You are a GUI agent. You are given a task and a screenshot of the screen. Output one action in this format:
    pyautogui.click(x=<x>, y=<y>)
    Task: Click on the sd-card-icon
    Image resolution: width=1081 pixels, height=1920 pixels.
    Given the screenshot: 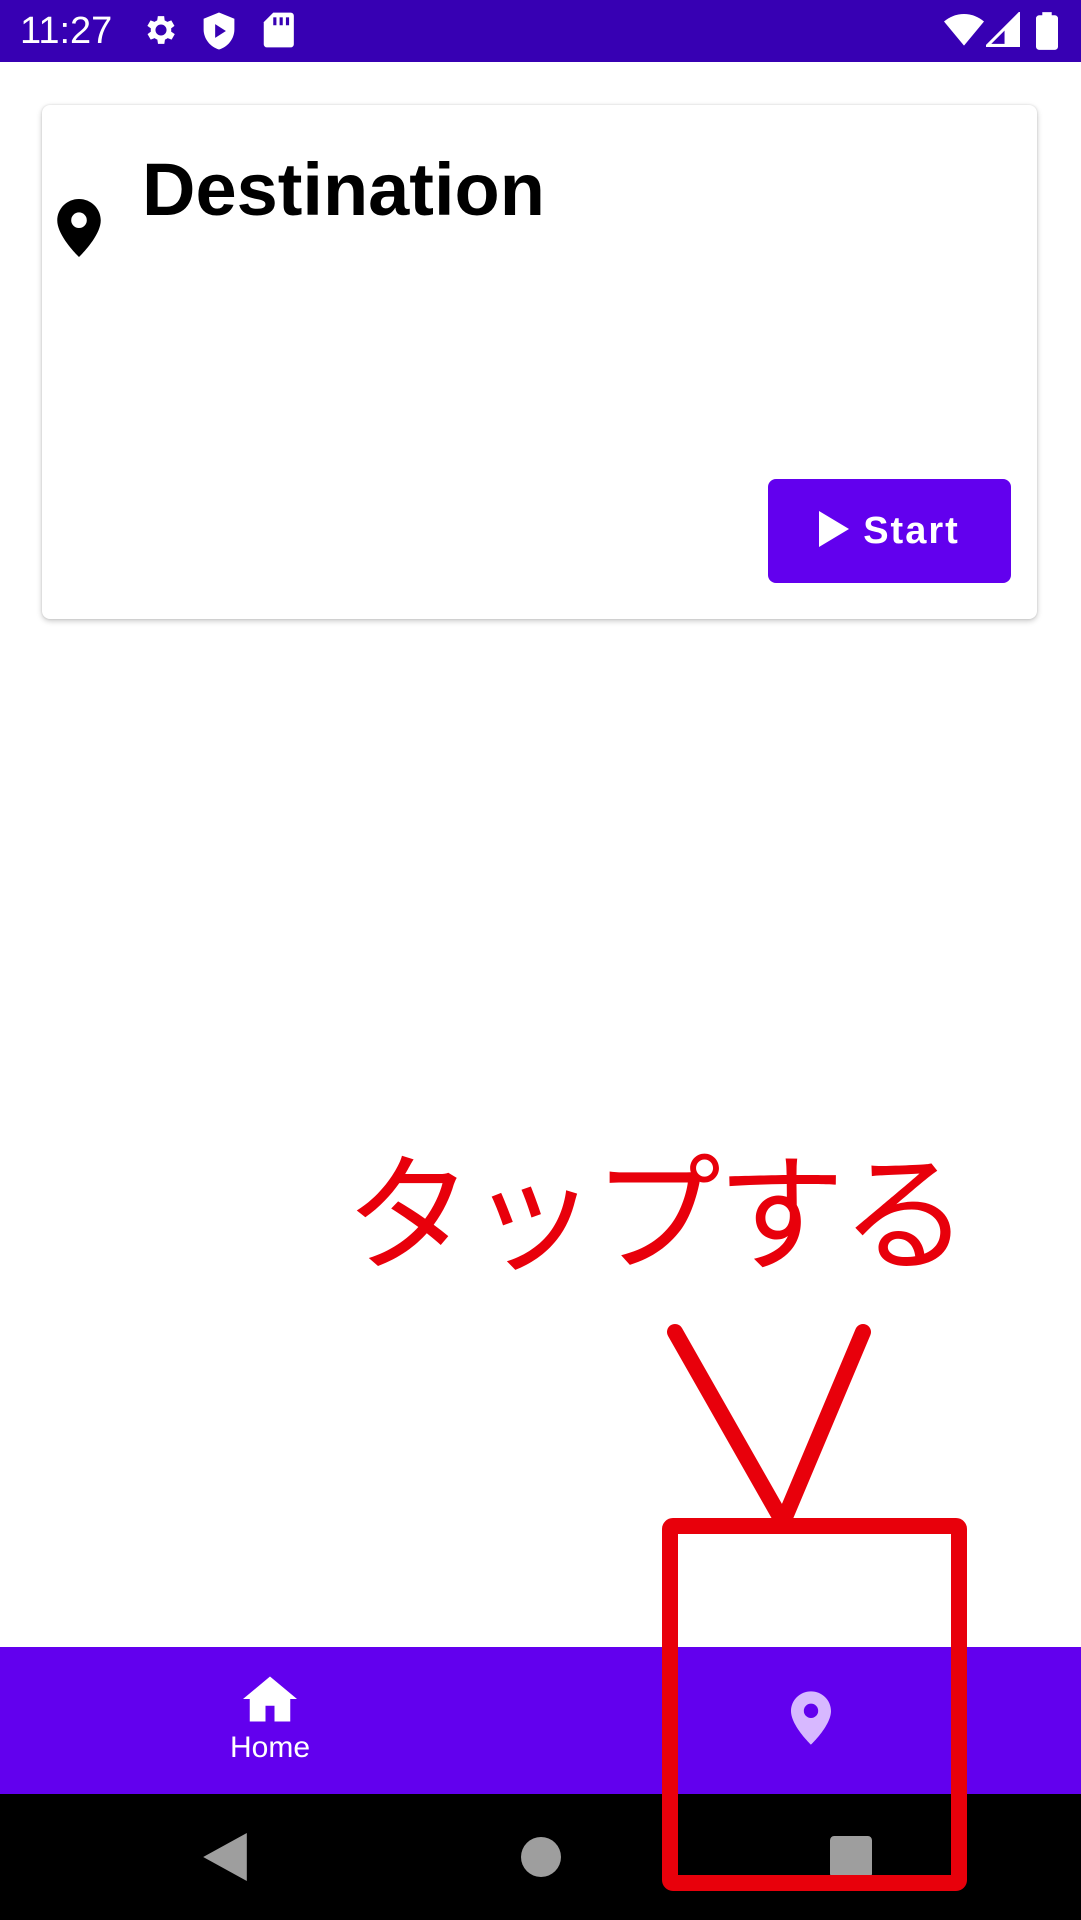 What is the action you would take?
    pyautogui.click(x=278, y=32)
    